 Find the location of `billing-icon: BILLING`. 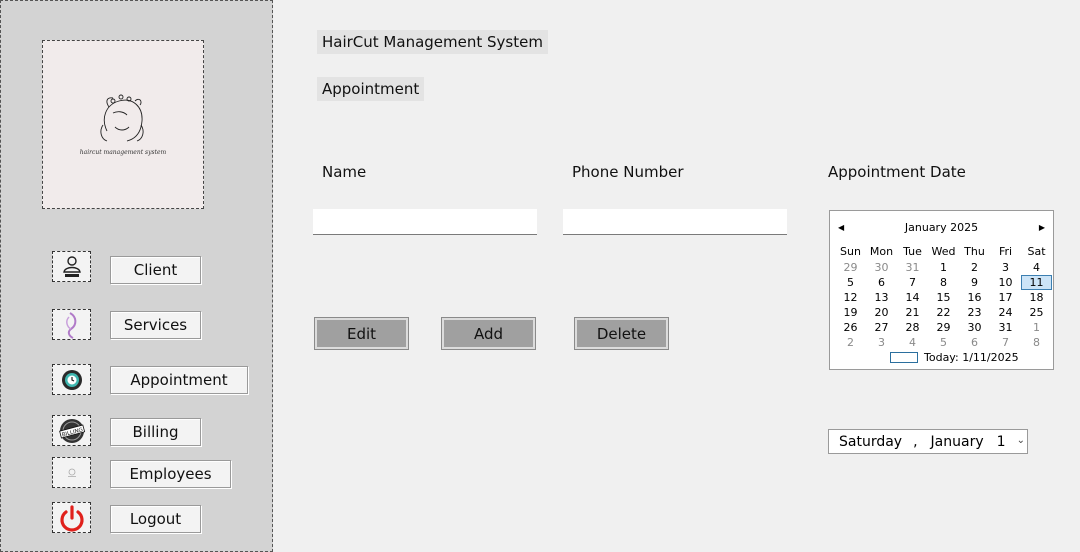

billing-icon: BILLING is located at coordinates (71, 430).